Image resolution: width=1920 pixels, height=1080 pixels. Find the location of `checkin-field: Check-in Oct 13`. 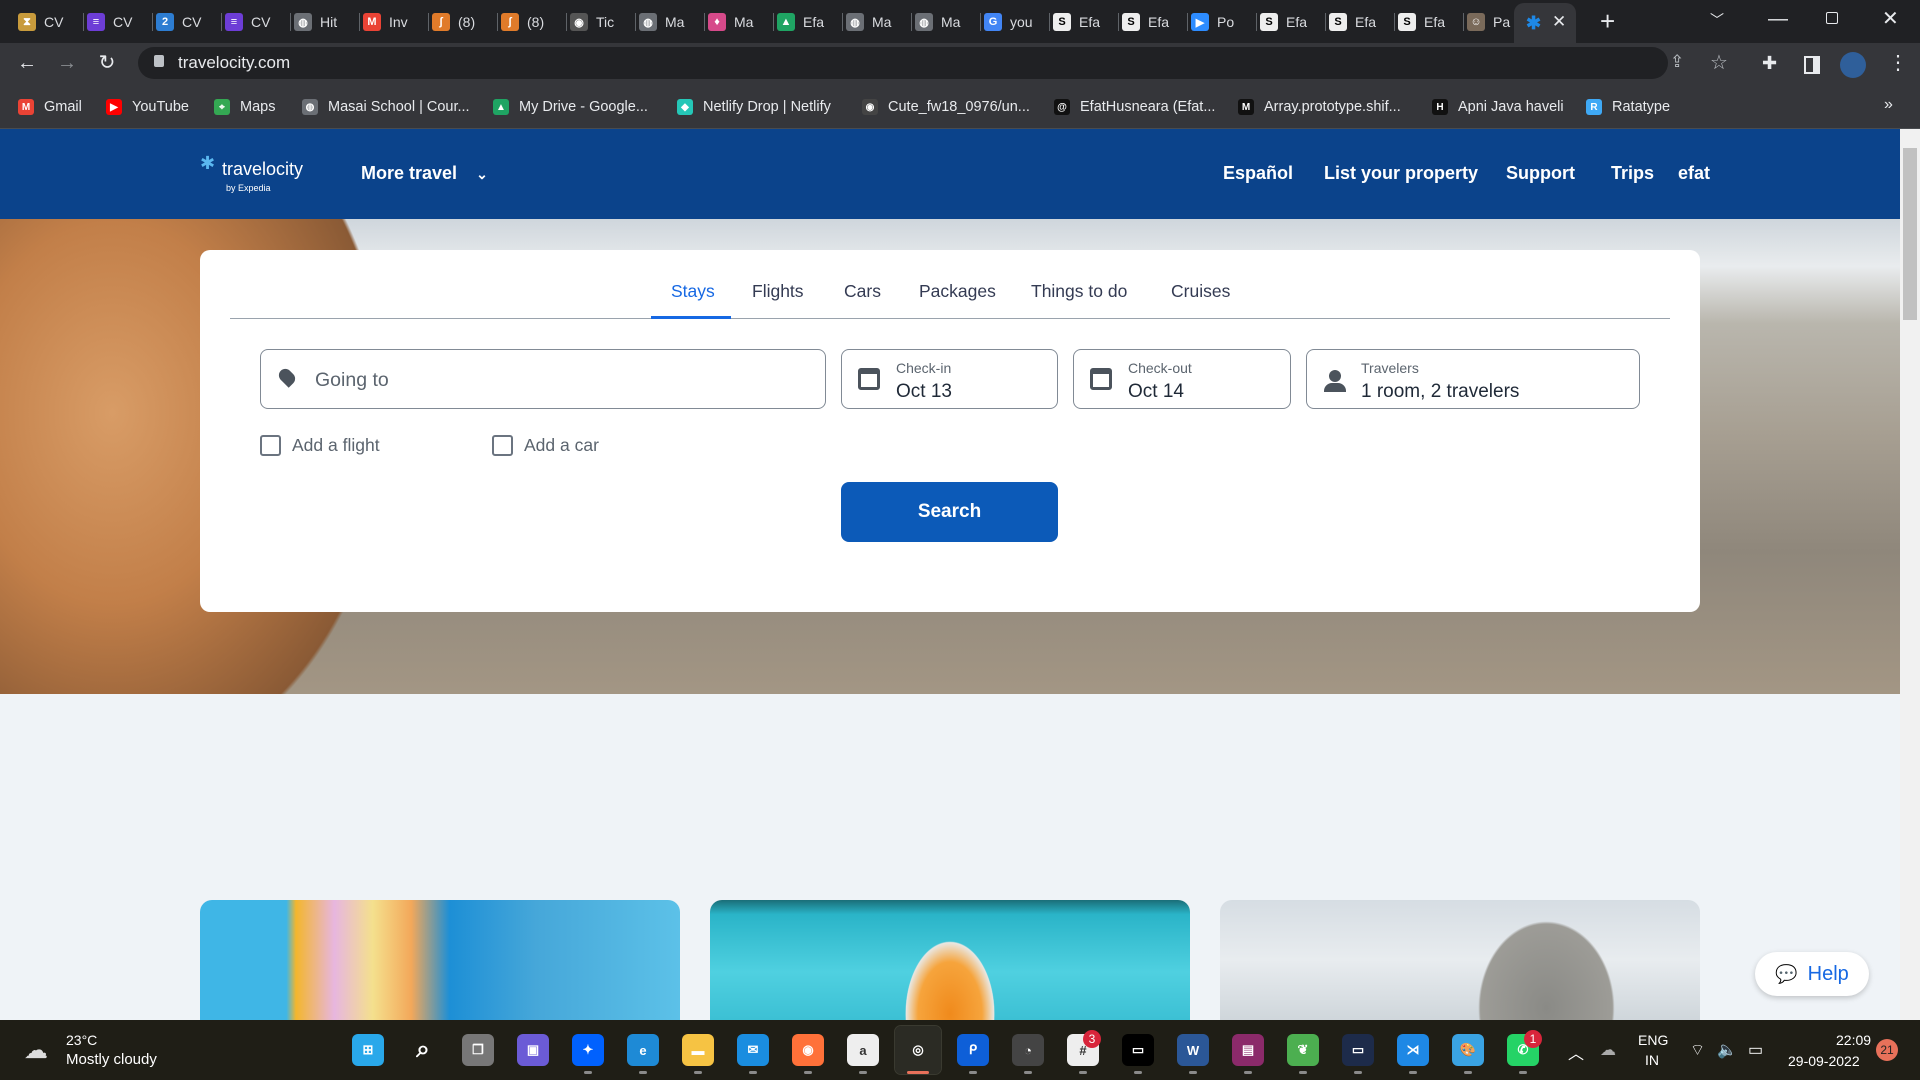

checkin-field: Check-in Oct 13 is located at coordinates (949, 379).